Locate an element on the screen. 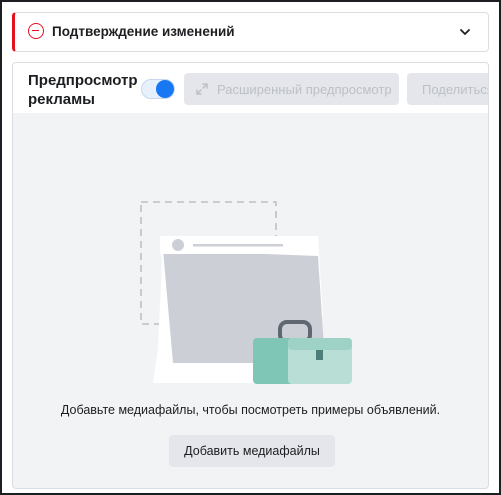  ad-preview-label-line1: Предпросмотр is located at coordinates (83, 80).